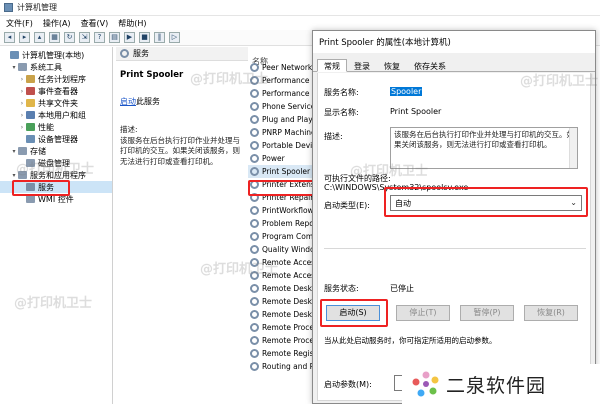 Image resolution: width=600 pixels, height=404 pixels. Describe the element at coordinates (56, 151) in the screenshot. I see `tree-item: ▾ 存储` at that location.